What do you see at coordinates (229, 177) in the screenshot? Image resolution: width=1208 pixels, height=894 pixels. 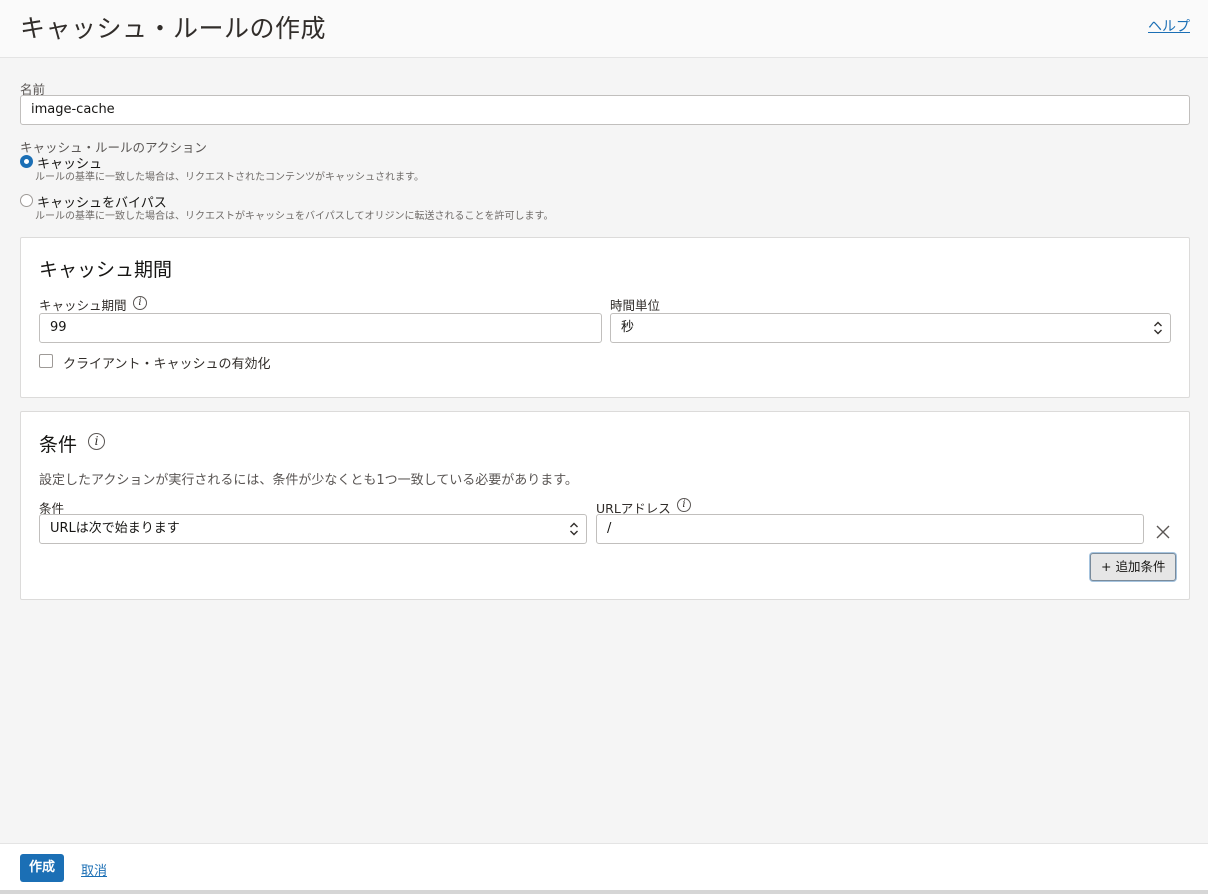 I see `radio-cache-desc: ルールの基準に一致した場合は、リクエストされたコンテンツがキャッシュされます。` at bounding box center [229, 177].